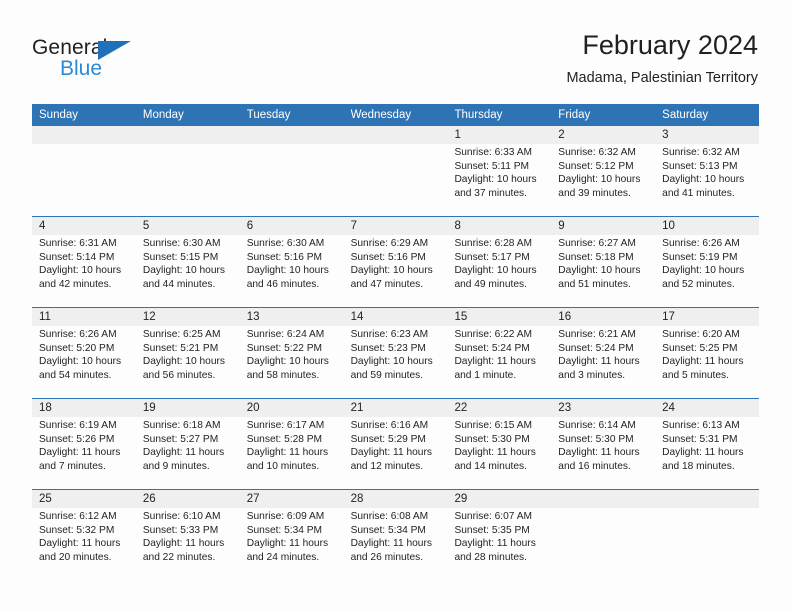 The width and height of the screenshot is (792, 612). Describe the element at coordinates (285, 516) in the screenshot. I see `sunrise-text: Sunrise: 6:09 AM` at that location.